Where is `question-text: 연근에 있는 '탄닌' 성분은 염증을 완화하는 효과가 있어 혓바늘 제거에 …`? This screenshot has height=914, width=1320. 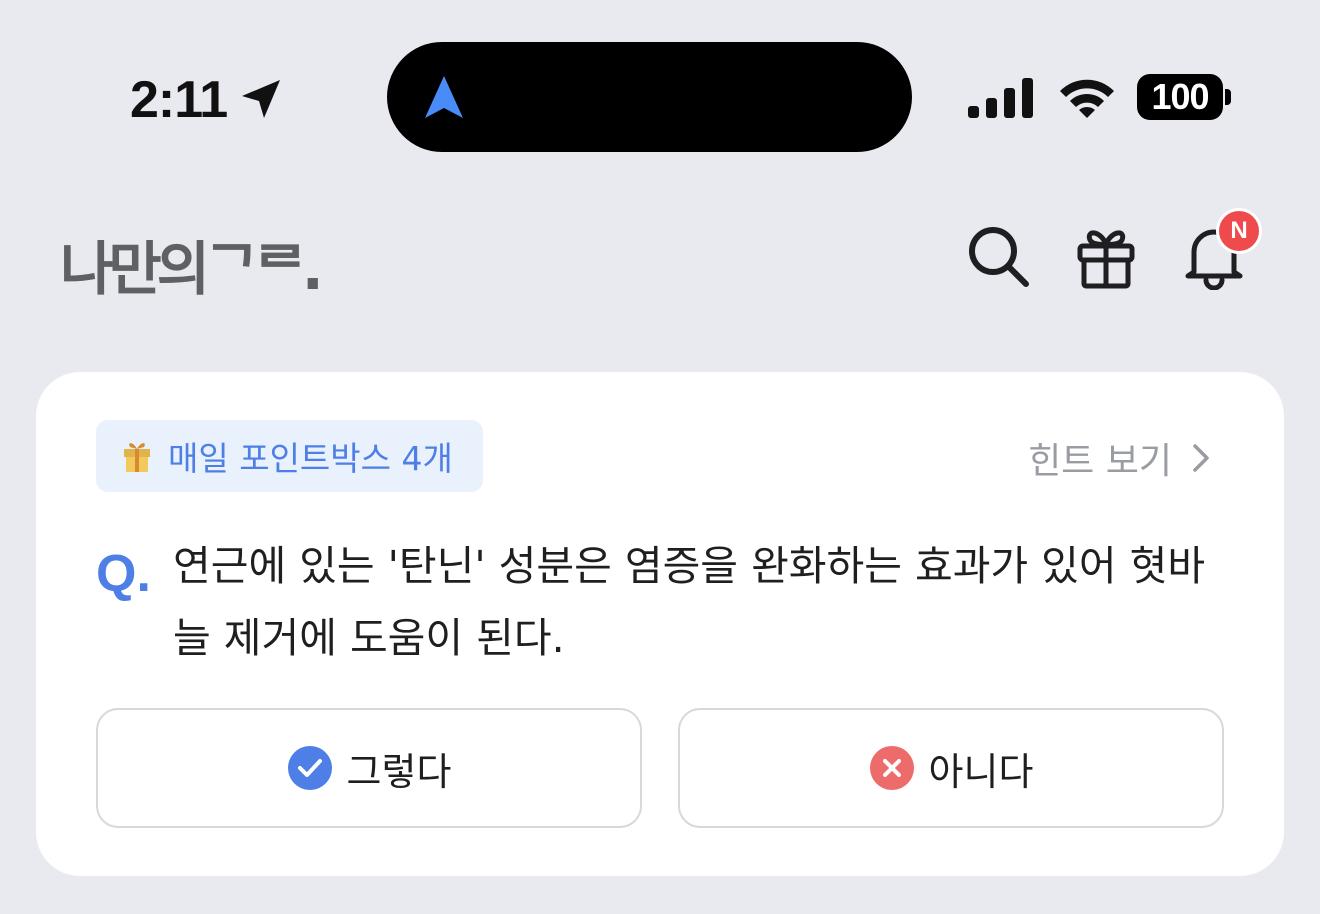
question-text: 연근에 있는 '탄닌' 성분은 염증을 완화하는 효과가 있어 혓바늘 제거에 … is located at coordinates (689, 602).